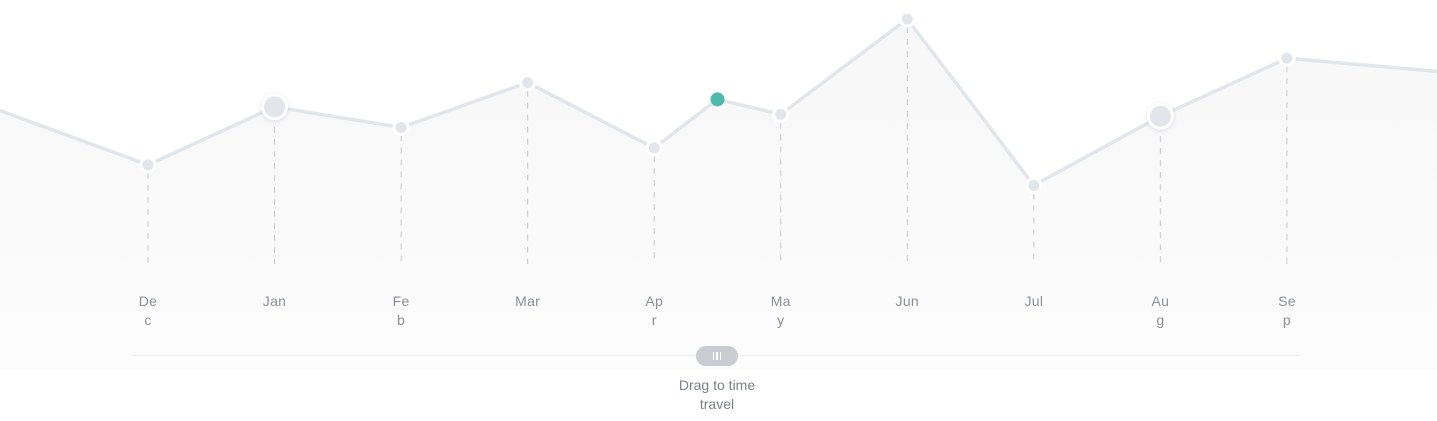 Image resolution: width=1437 pixels, height=421 pixels. I want to click on x-tick-label-line: Jul, so click(1034, 301).